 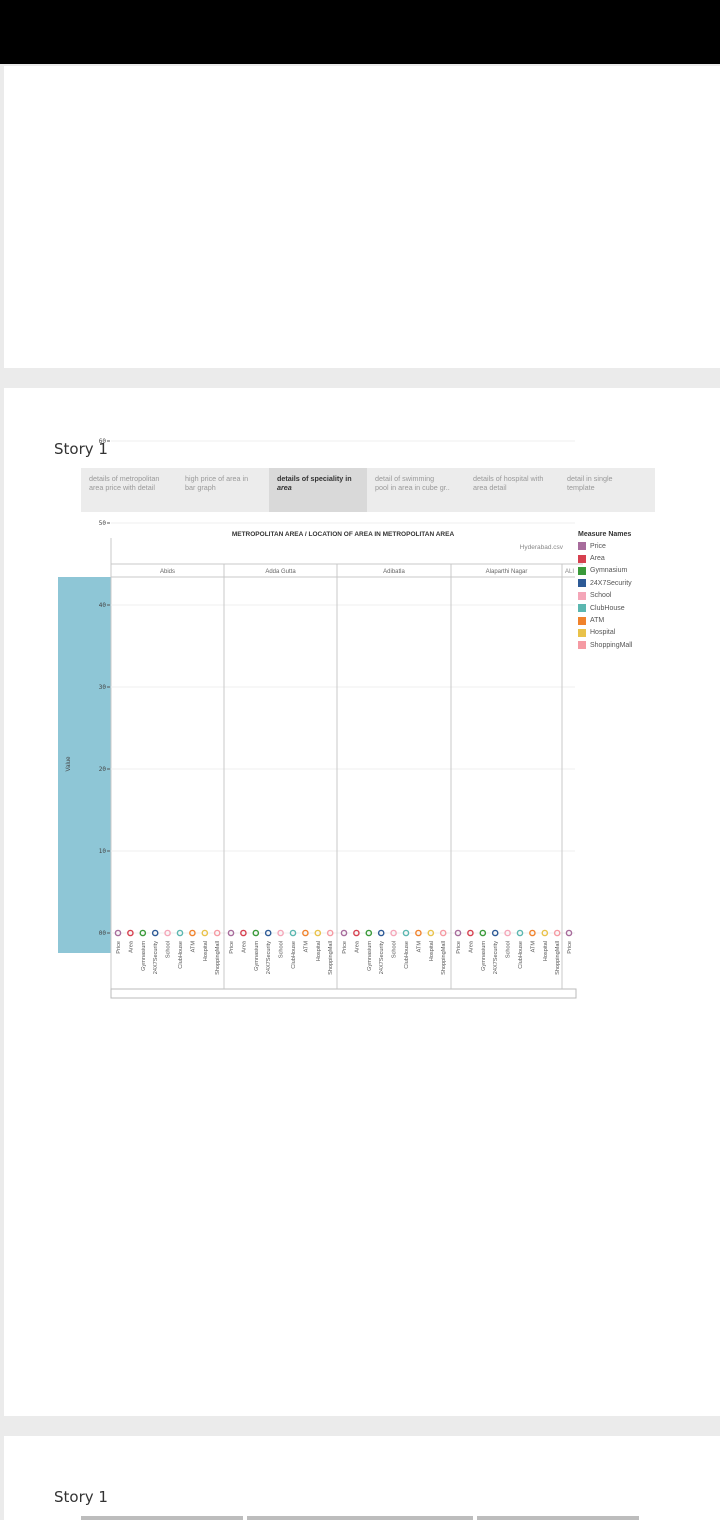 What do you see at coordinates (103, 605) in the screenshot?
I see `y-tick-label: 40` at bounding box center [103, 605].